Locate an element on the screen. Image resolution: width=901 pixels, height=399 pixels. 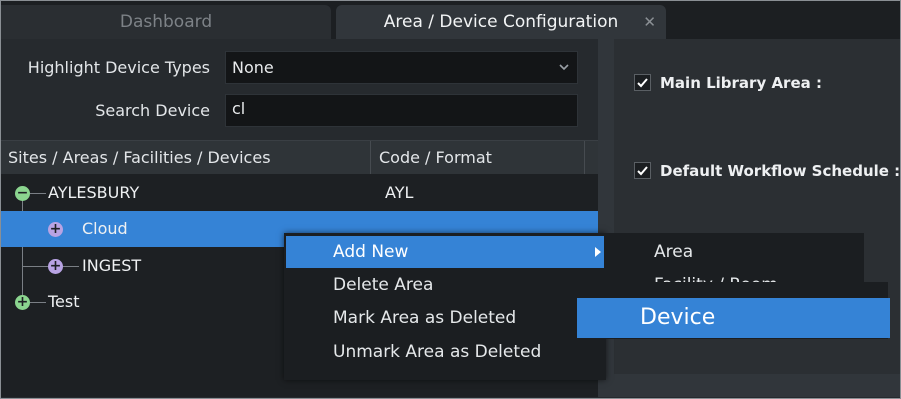
menu-item-label: Mark Area as Deleted is located at coordinates (425, 318).